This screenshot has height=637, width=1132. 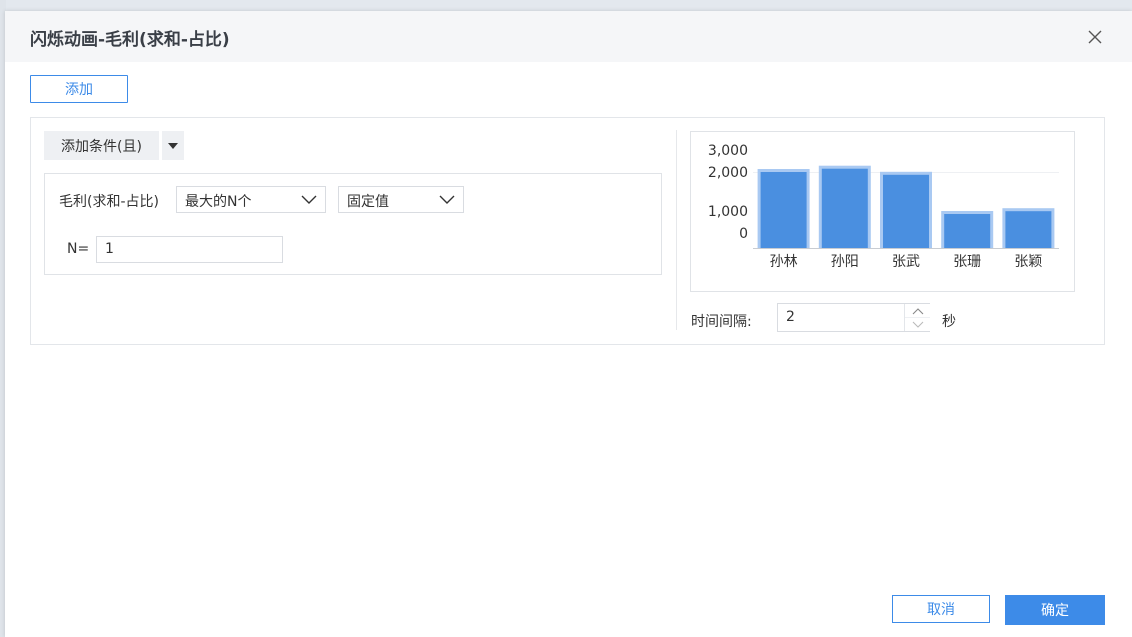 What do you see at coordinates (844, 208) in the screenshot?
I see `bar-孙阳` at bounding box center [844, 208].